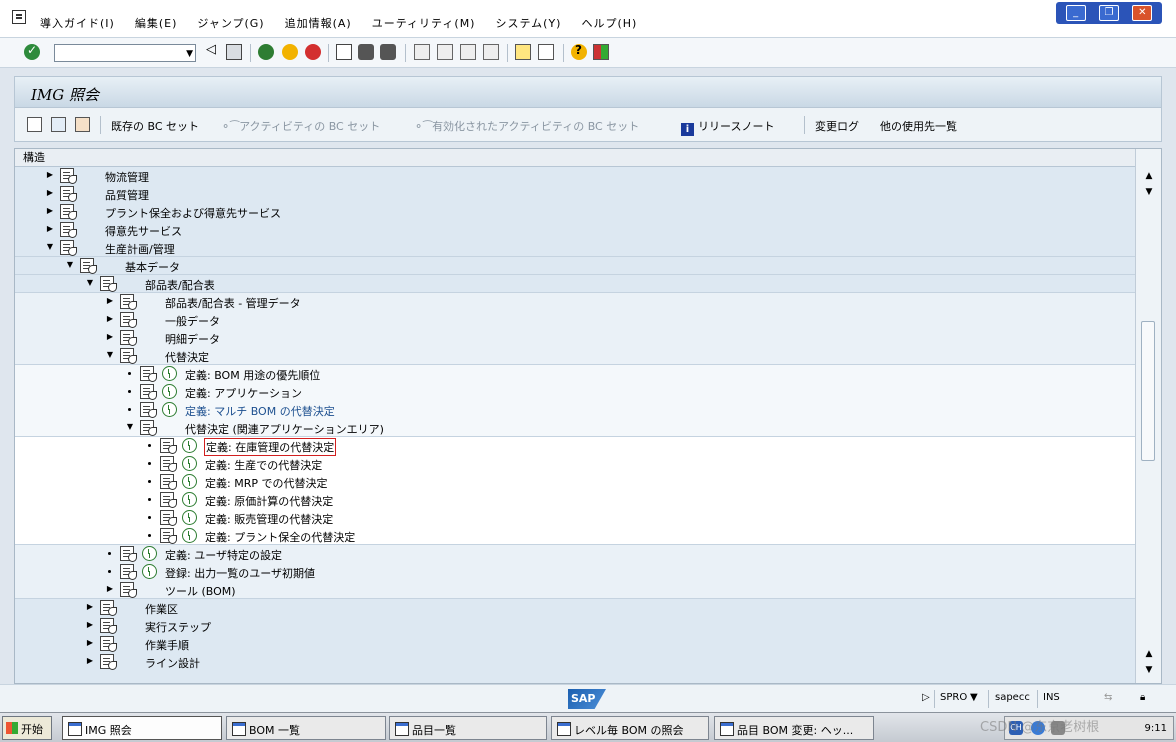 Image resolution: width=1176 pixels, height=742 pixels. What do you see at coordinates (266, 52) in the screenshot?
I see `back-icon` at bounding box center [266, 52].